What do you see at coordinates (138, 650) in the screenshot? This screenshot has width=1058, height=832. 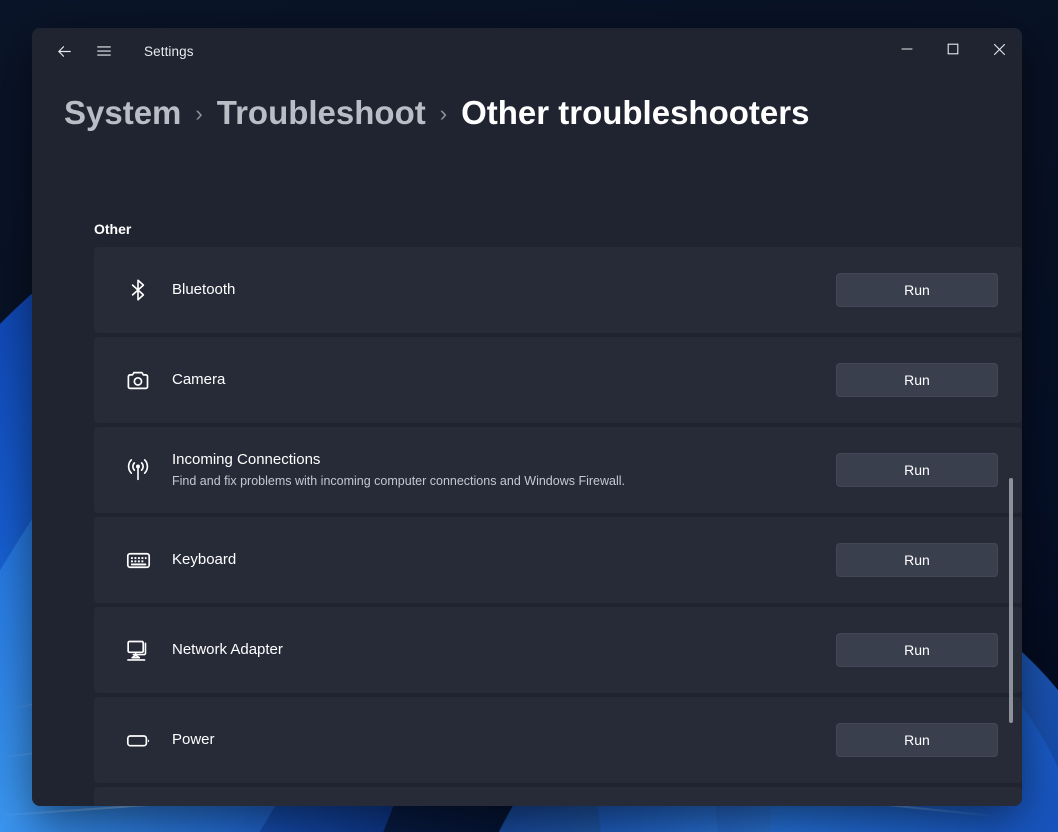 I see `network-adapter-icon` at bounding box center [138, 650].